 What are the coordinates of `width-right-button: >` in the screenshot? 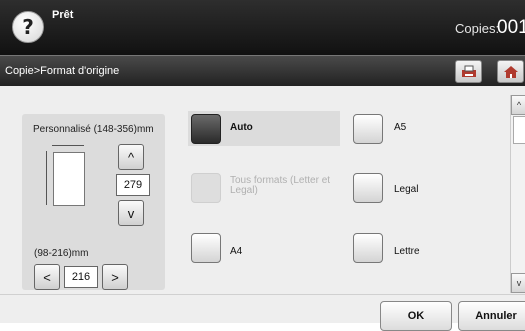 It's located at (115, 277).